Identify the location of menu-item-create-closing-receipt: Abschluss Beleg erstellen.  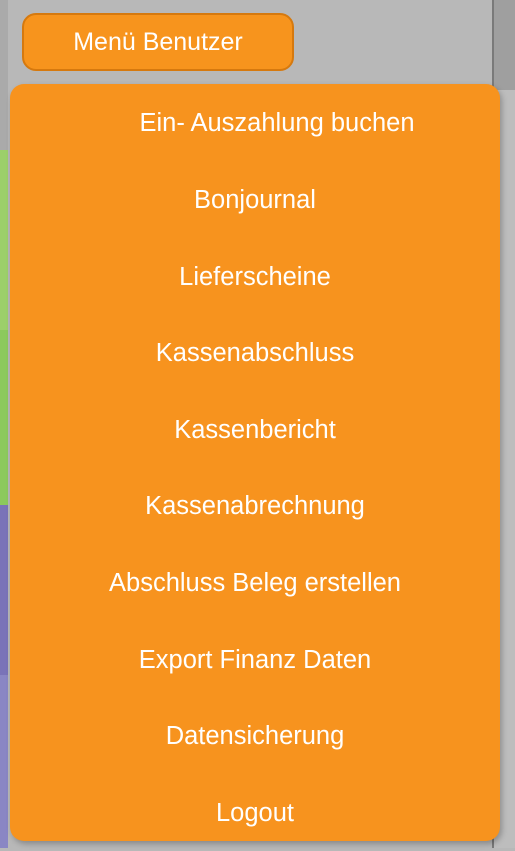
(255, 583).